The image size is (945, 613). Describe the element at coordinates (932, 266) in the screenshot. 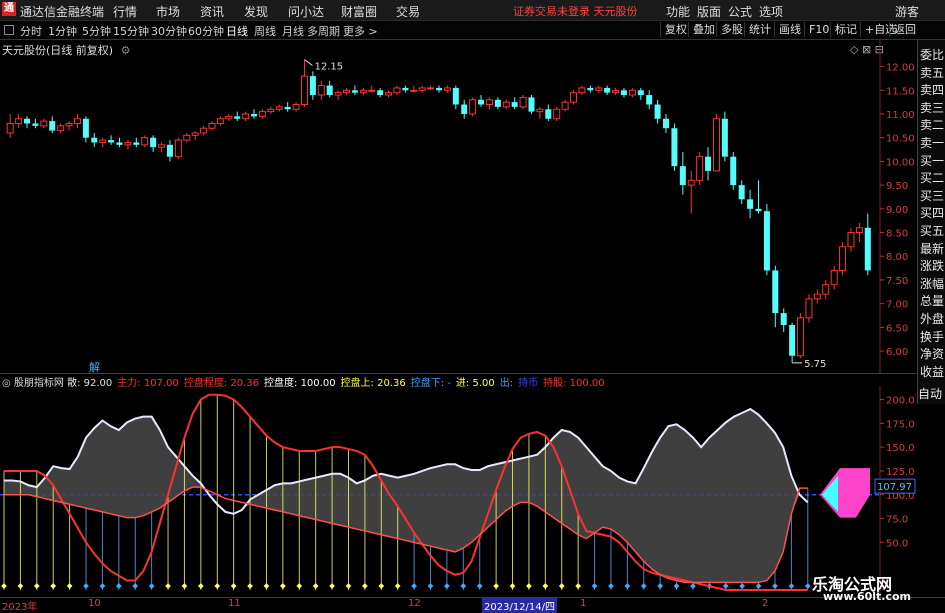

I see `side-item-12: 涨跌` at that location.